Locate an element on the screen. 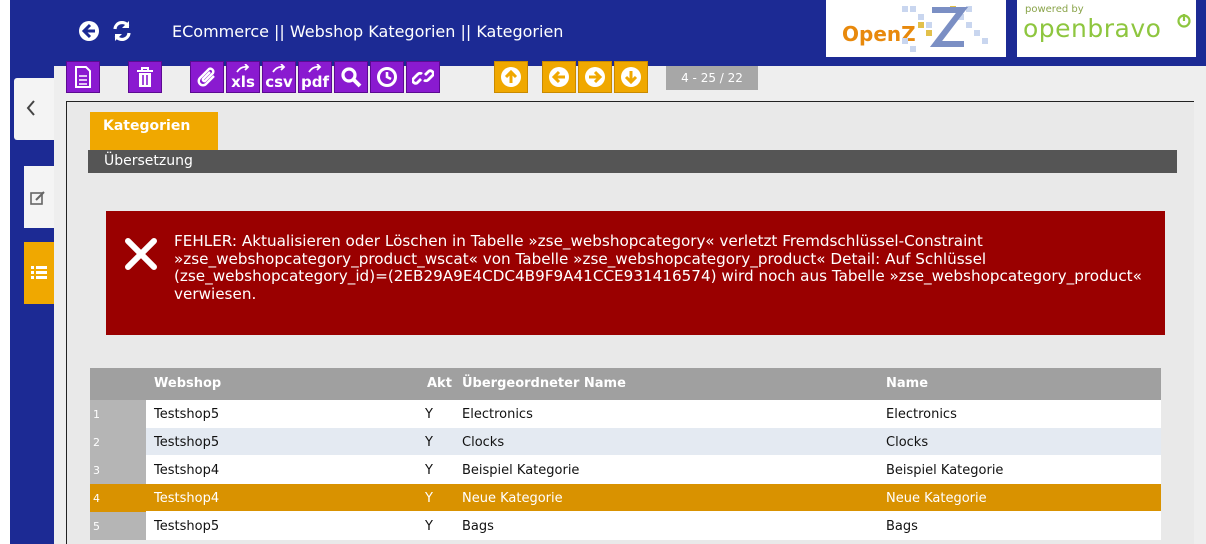 The height and width of the screenshot is (544, 1206). openbravo-power-icon is located at coordinates (1184, 21).